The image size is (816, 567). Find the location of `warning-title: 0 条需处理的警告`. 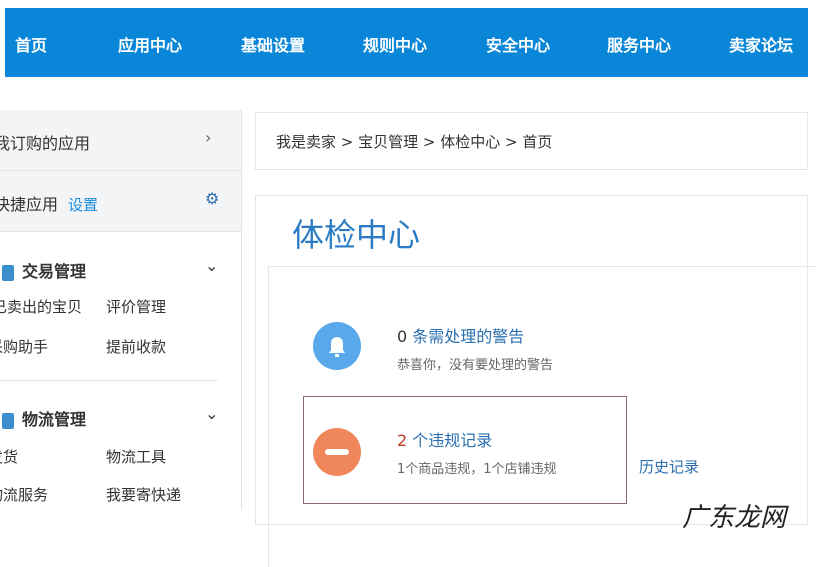

warning-title: 0 条需处理的警告 is located at coordinates (460, 335).